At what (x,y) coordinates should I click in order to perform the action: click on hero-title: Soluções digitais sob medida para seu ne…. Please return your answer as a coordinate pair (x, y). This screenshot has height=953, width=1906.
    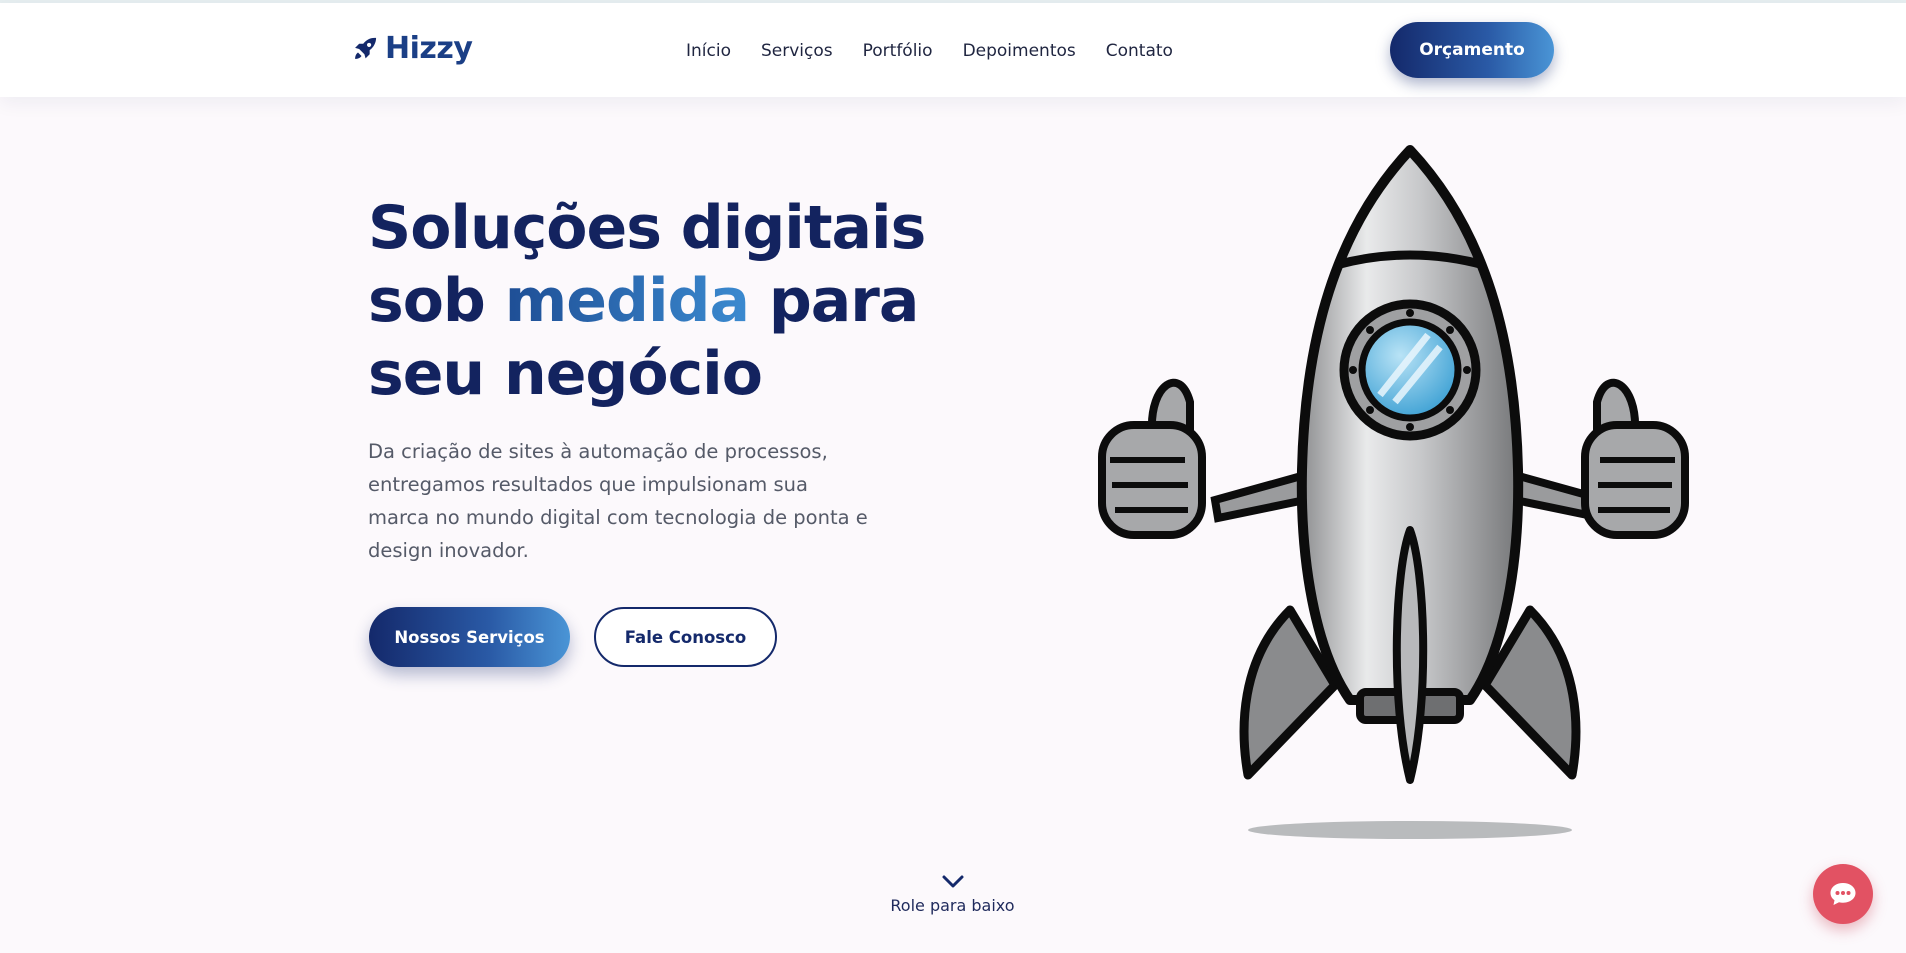
    Looking at the image, I should click on (648, 301).